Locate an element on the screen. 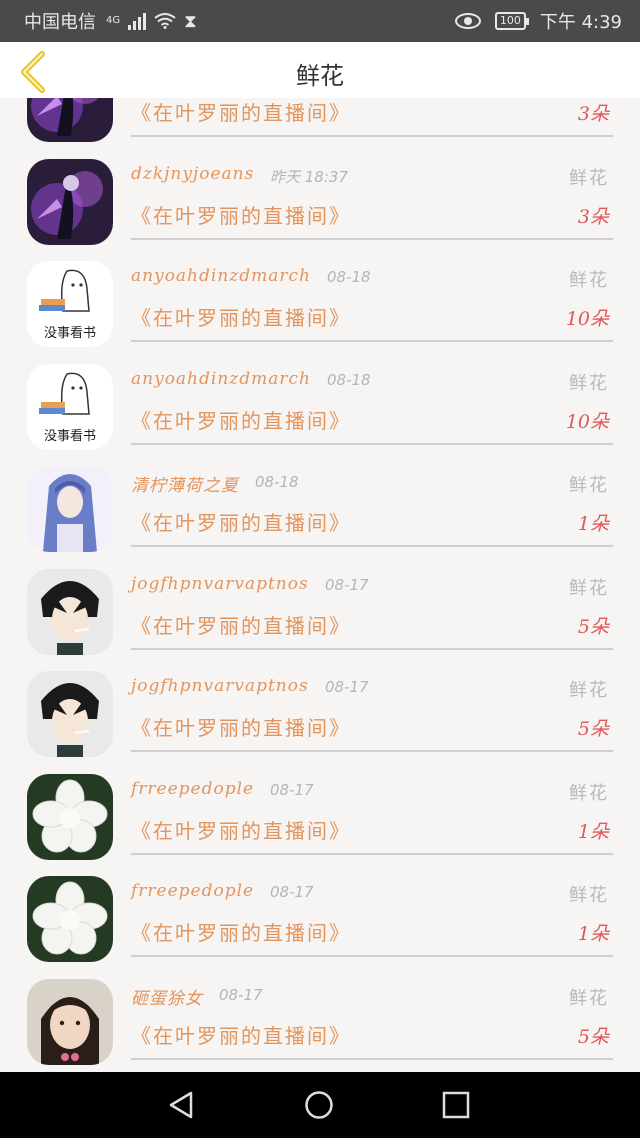 This screenshot has width=640, height=1138. username: 砸蛋狳女 is located at coordinates (167, 996).